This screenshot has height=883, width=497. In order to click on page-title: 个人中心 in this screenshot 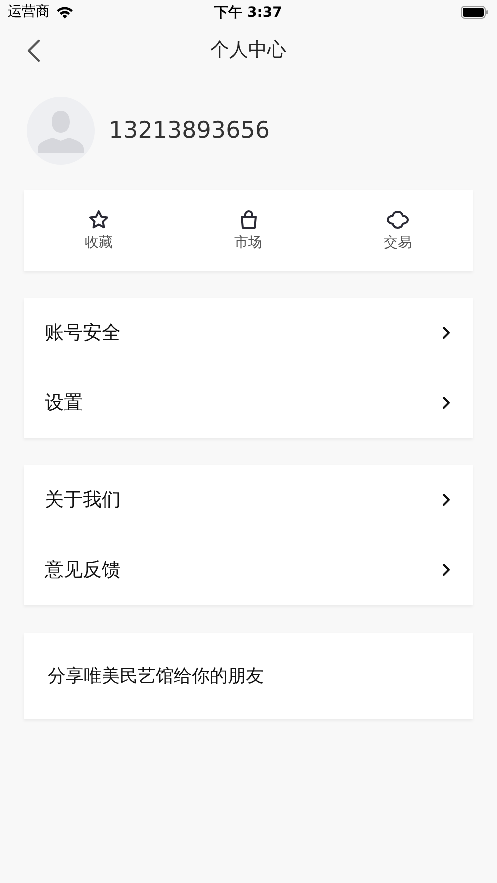, I will do `click(248, 50)`.